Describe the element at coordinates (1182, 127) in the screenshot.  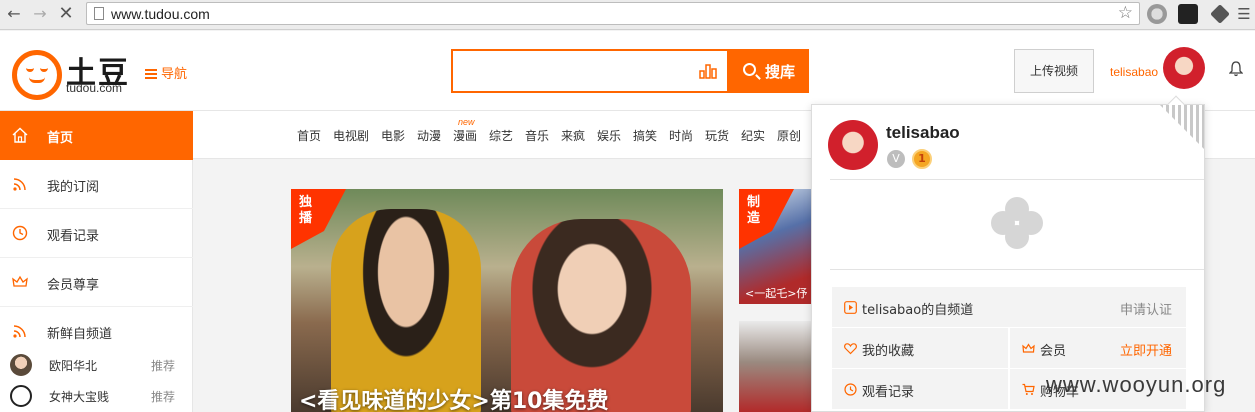
I see `qr-code-icon` at that location.